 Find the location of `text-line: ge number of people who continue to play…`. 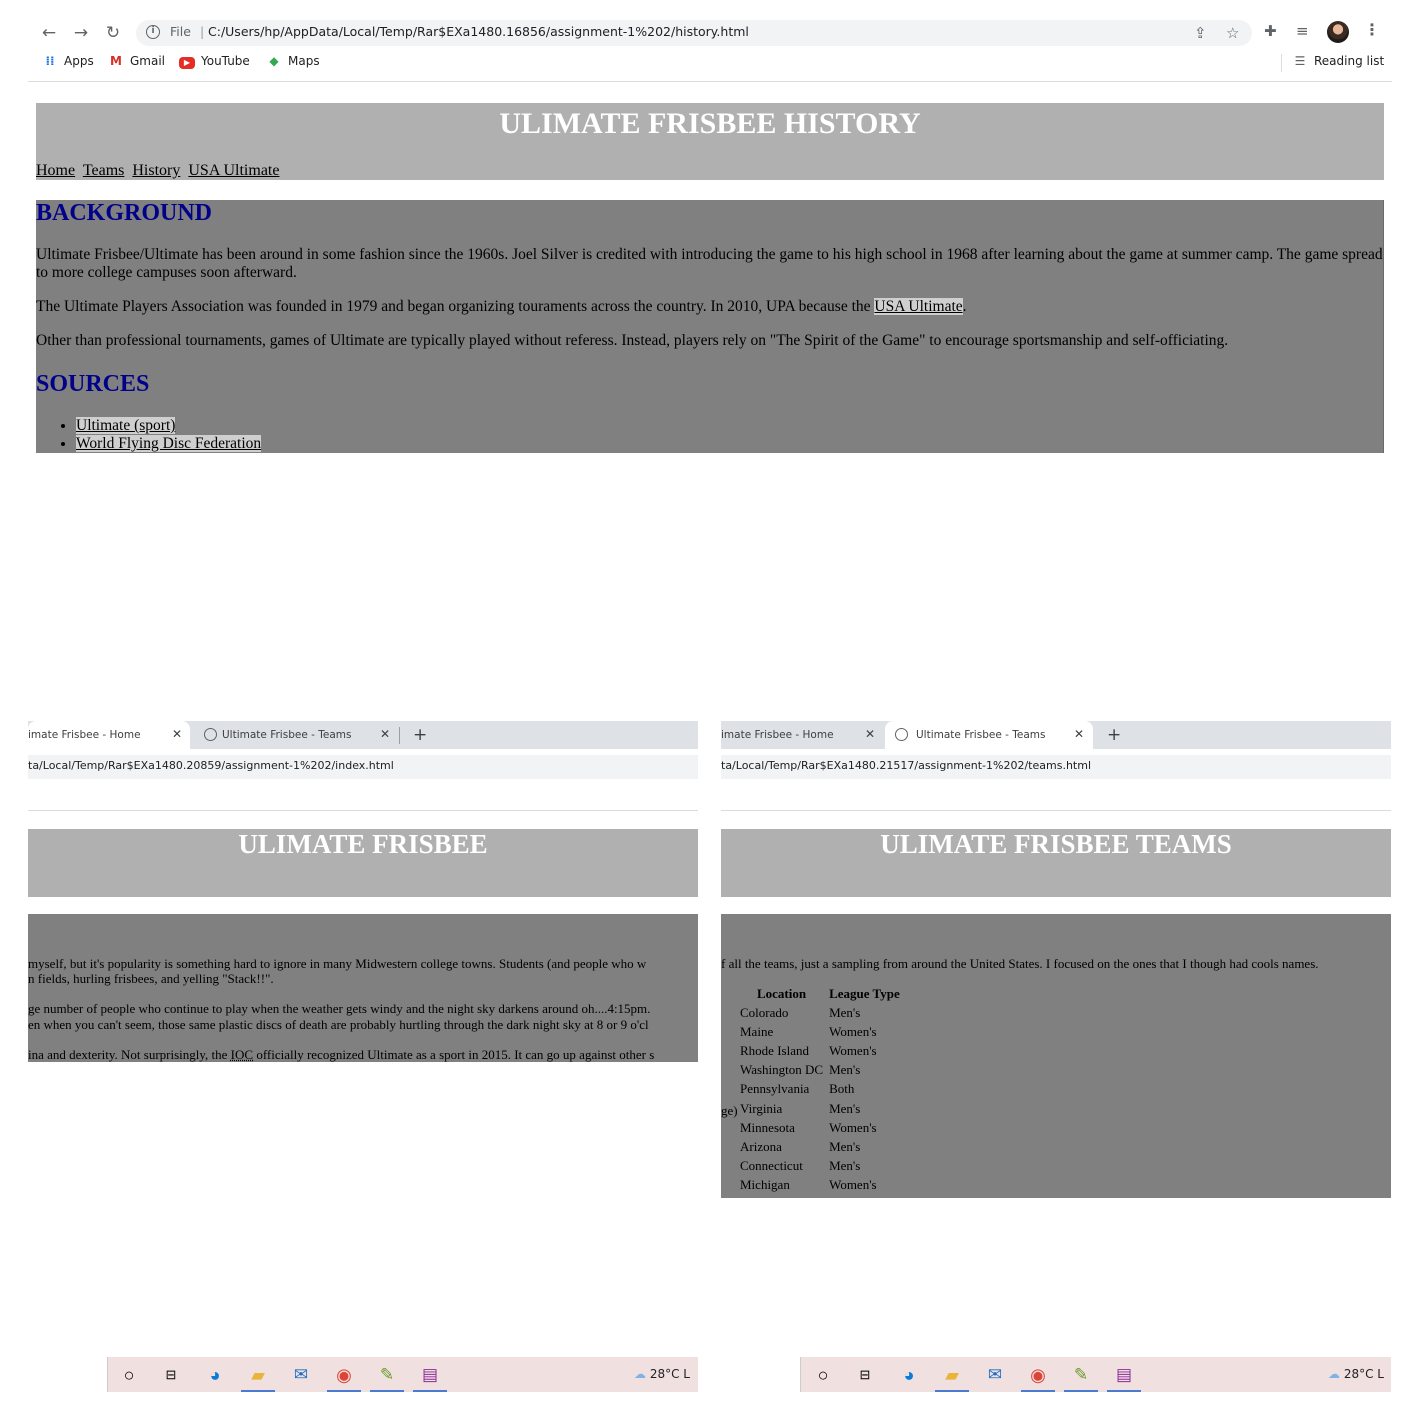

text-line: ge number of people who continue to play… is located at coordinates (339, 1008).